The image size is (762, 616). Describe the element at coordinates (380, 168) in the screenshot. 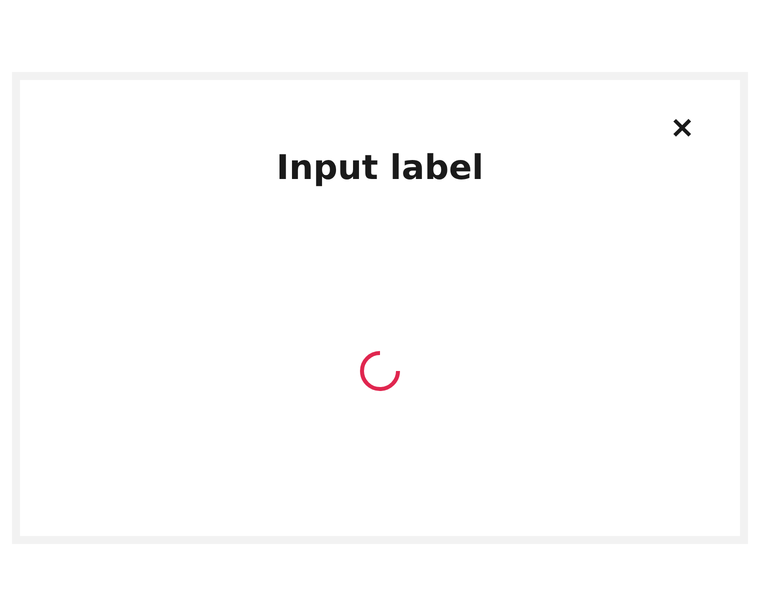

I see `dialog-title: Input label` at that location.